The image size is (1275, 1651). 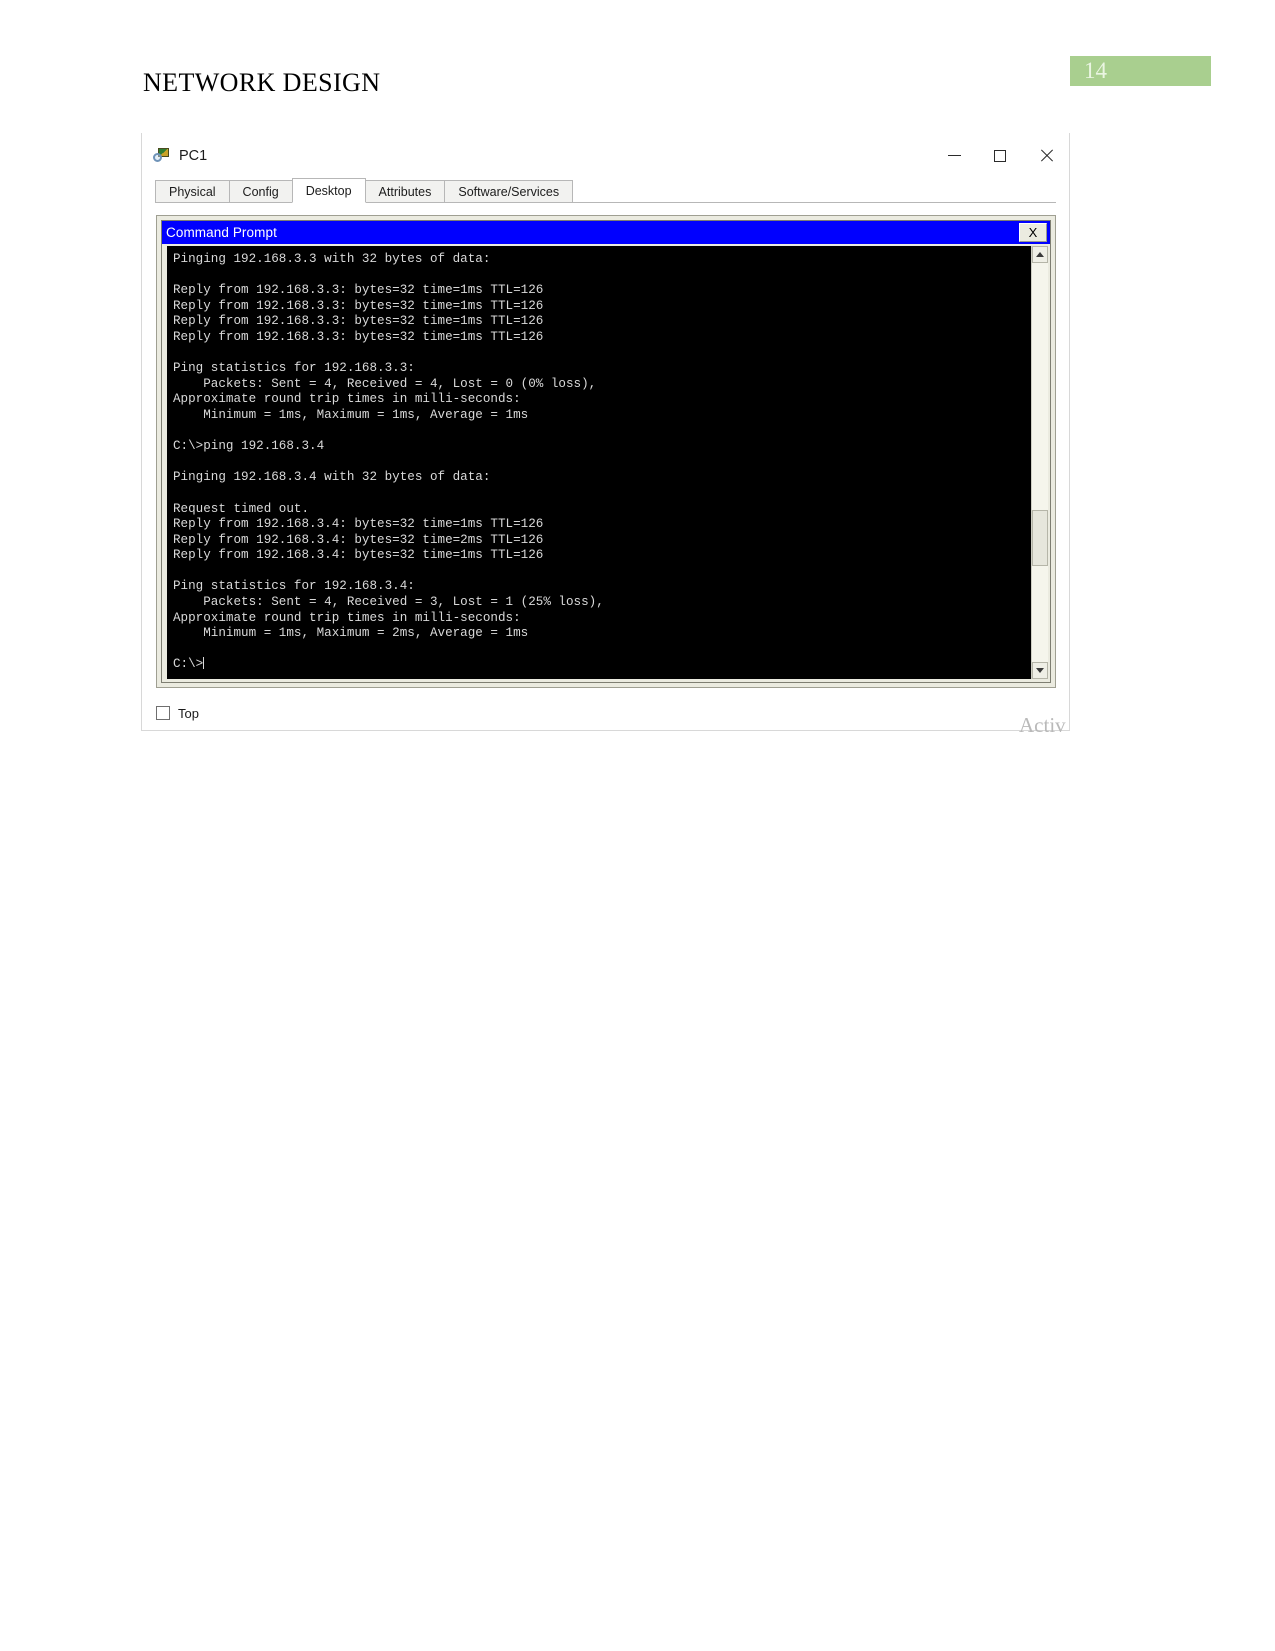 I want to click on maximize-icon, so click(x=1000, y=155).